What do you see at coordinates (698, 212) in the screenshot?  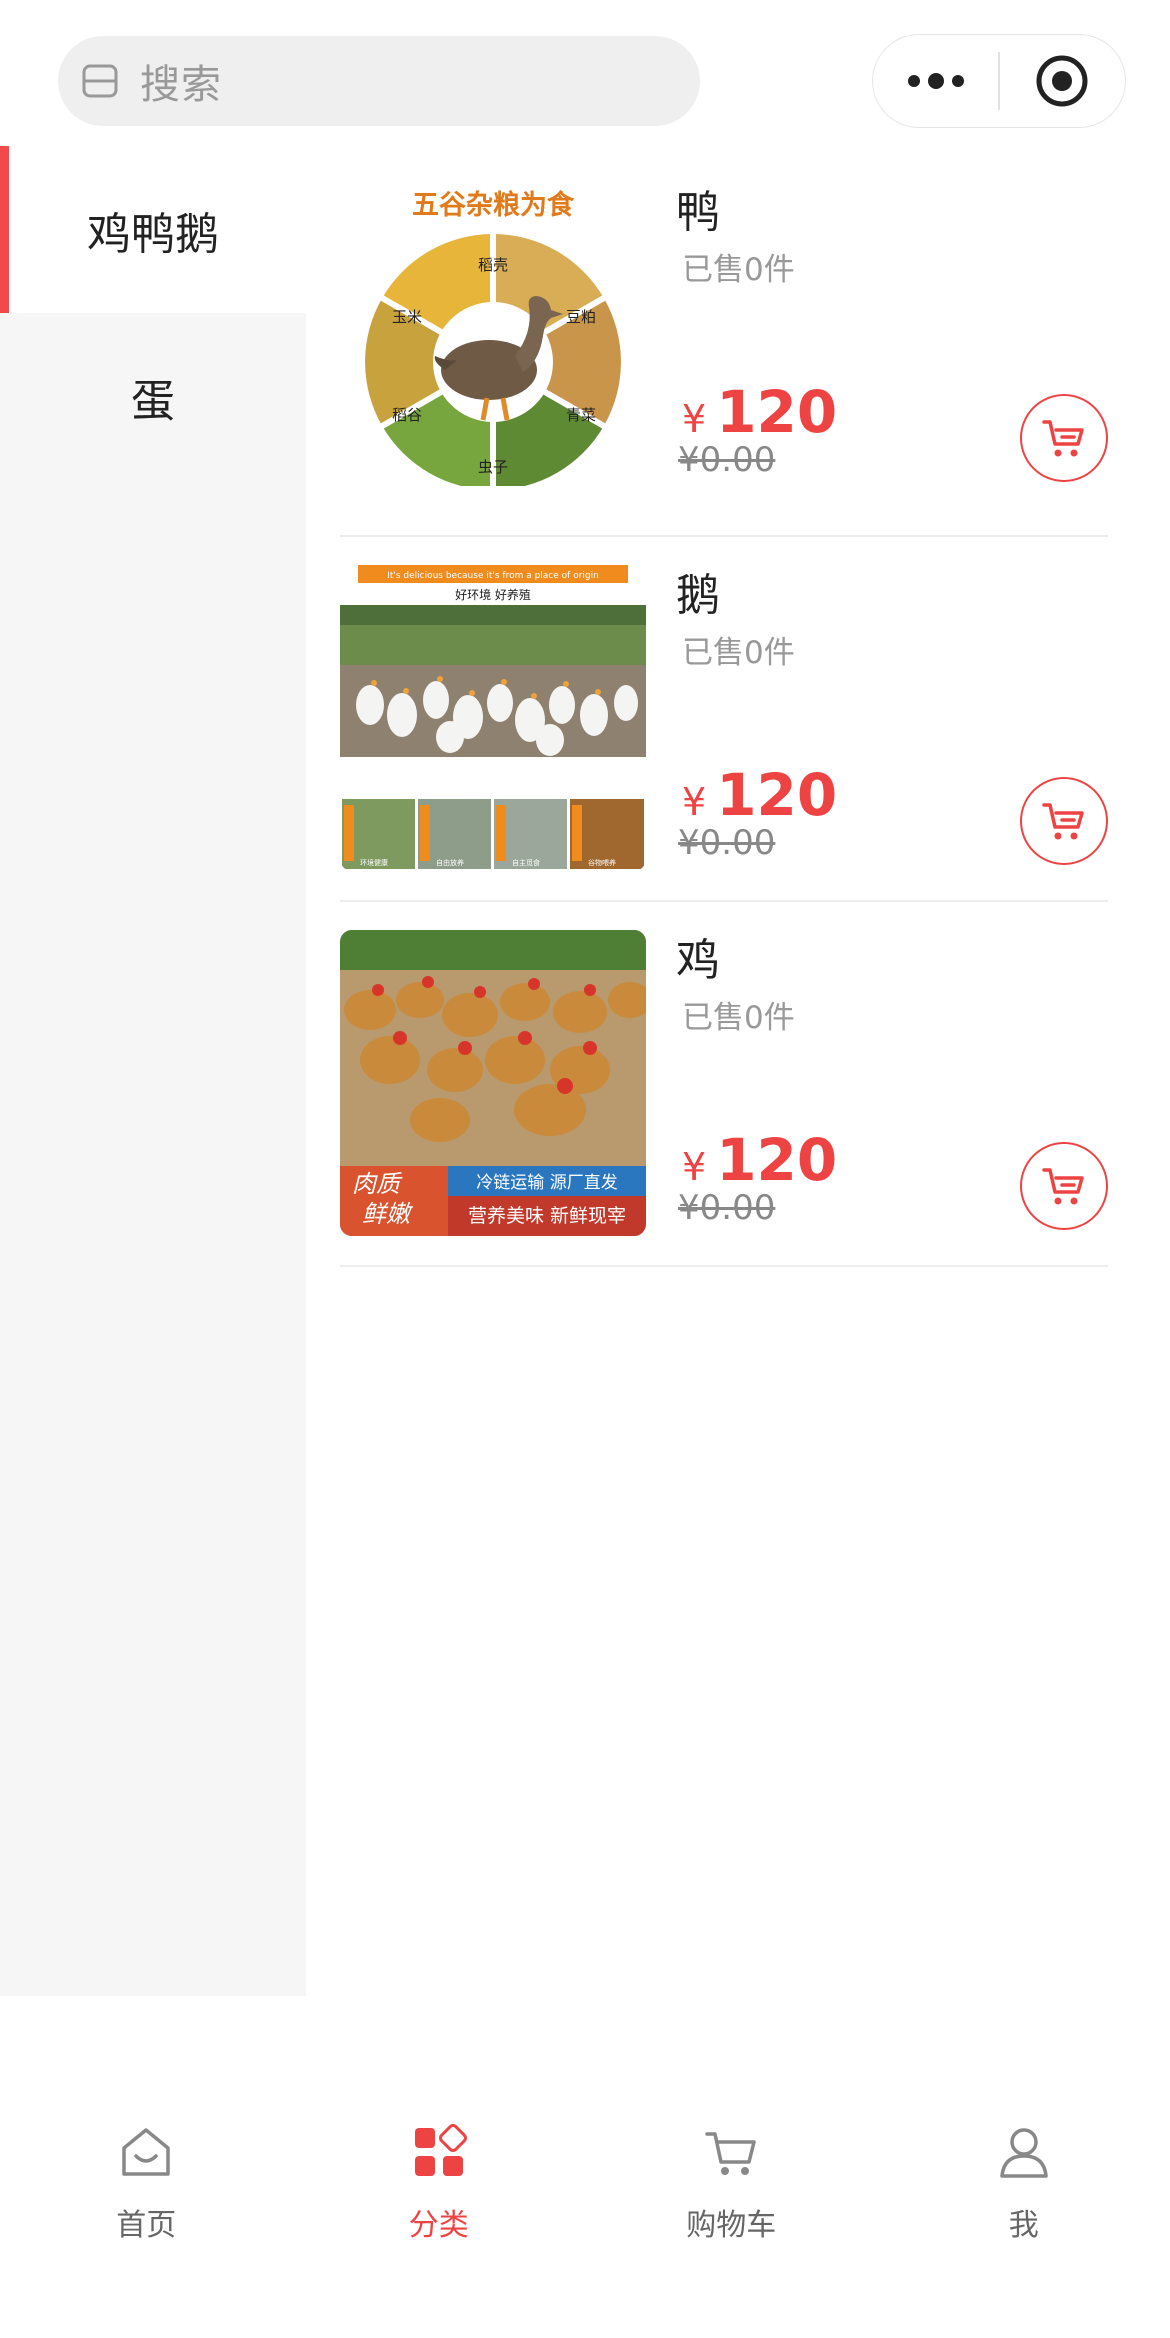 I see `product-name: 鸭` at bounding box center [698, 212].